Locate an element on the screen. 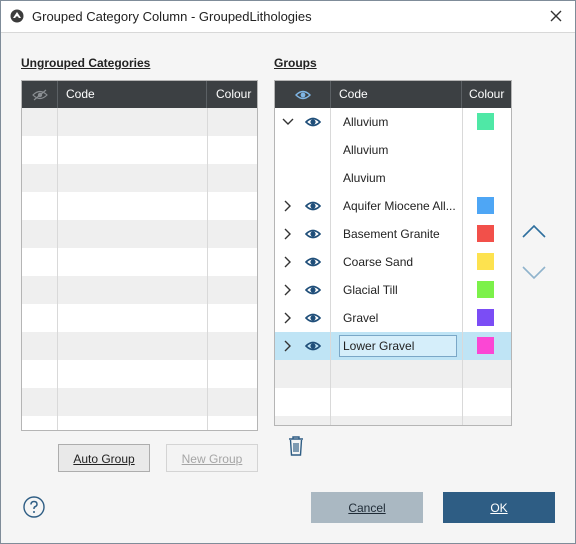 This screenshot has height=544, width=576. group-row: Aluvium is located at coordinates (393, 178).